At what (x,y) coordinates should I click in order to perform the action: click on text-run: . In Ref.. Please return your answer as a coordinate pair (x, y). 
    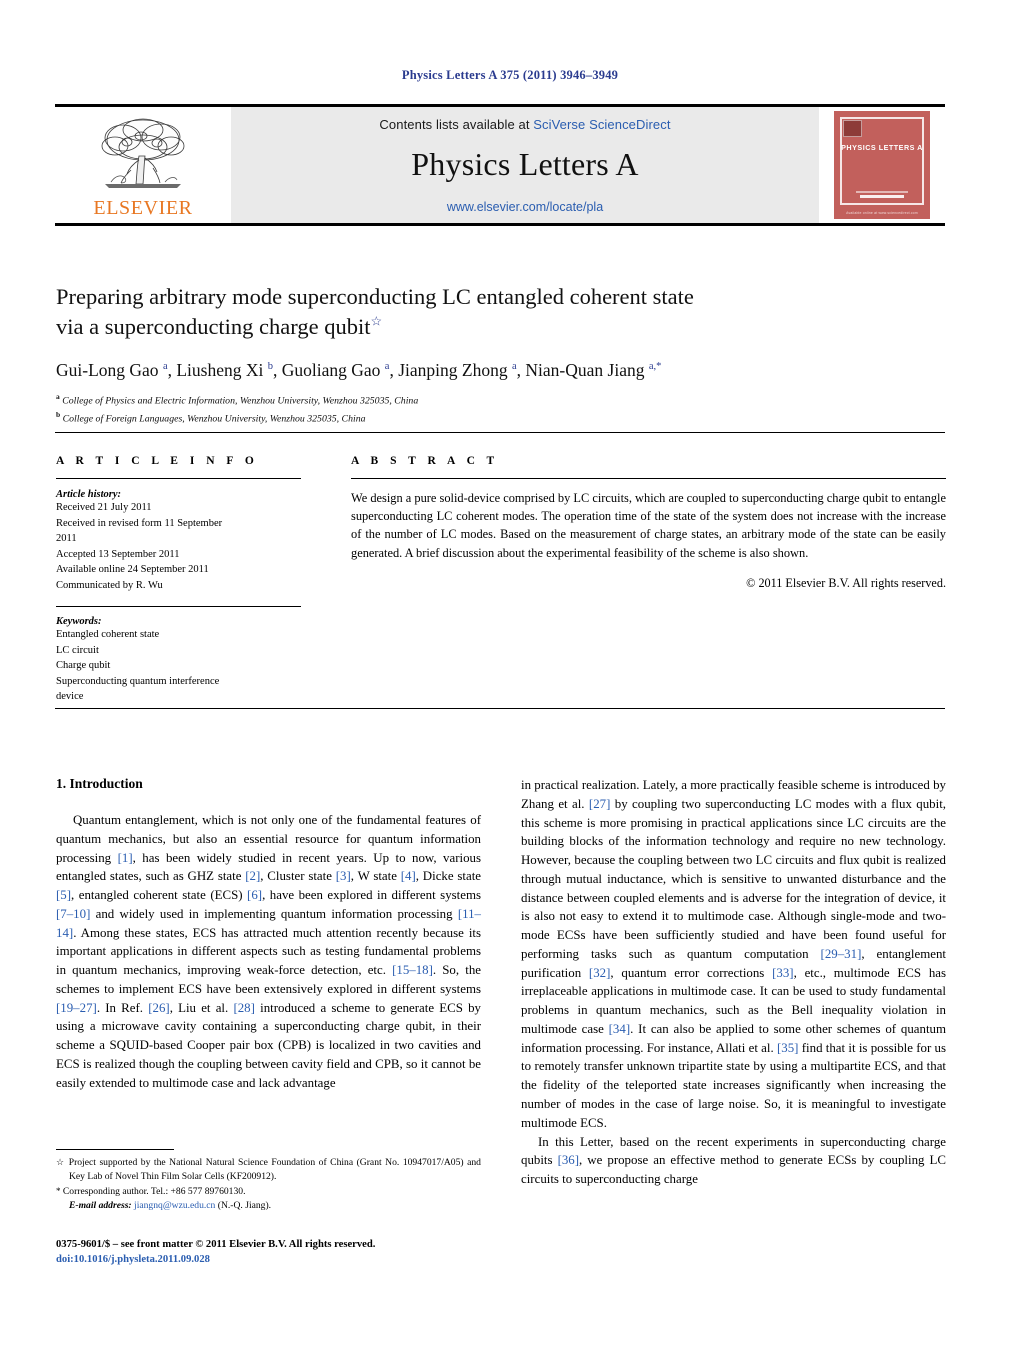
    Looking at the image, I should click on (122, 1007).